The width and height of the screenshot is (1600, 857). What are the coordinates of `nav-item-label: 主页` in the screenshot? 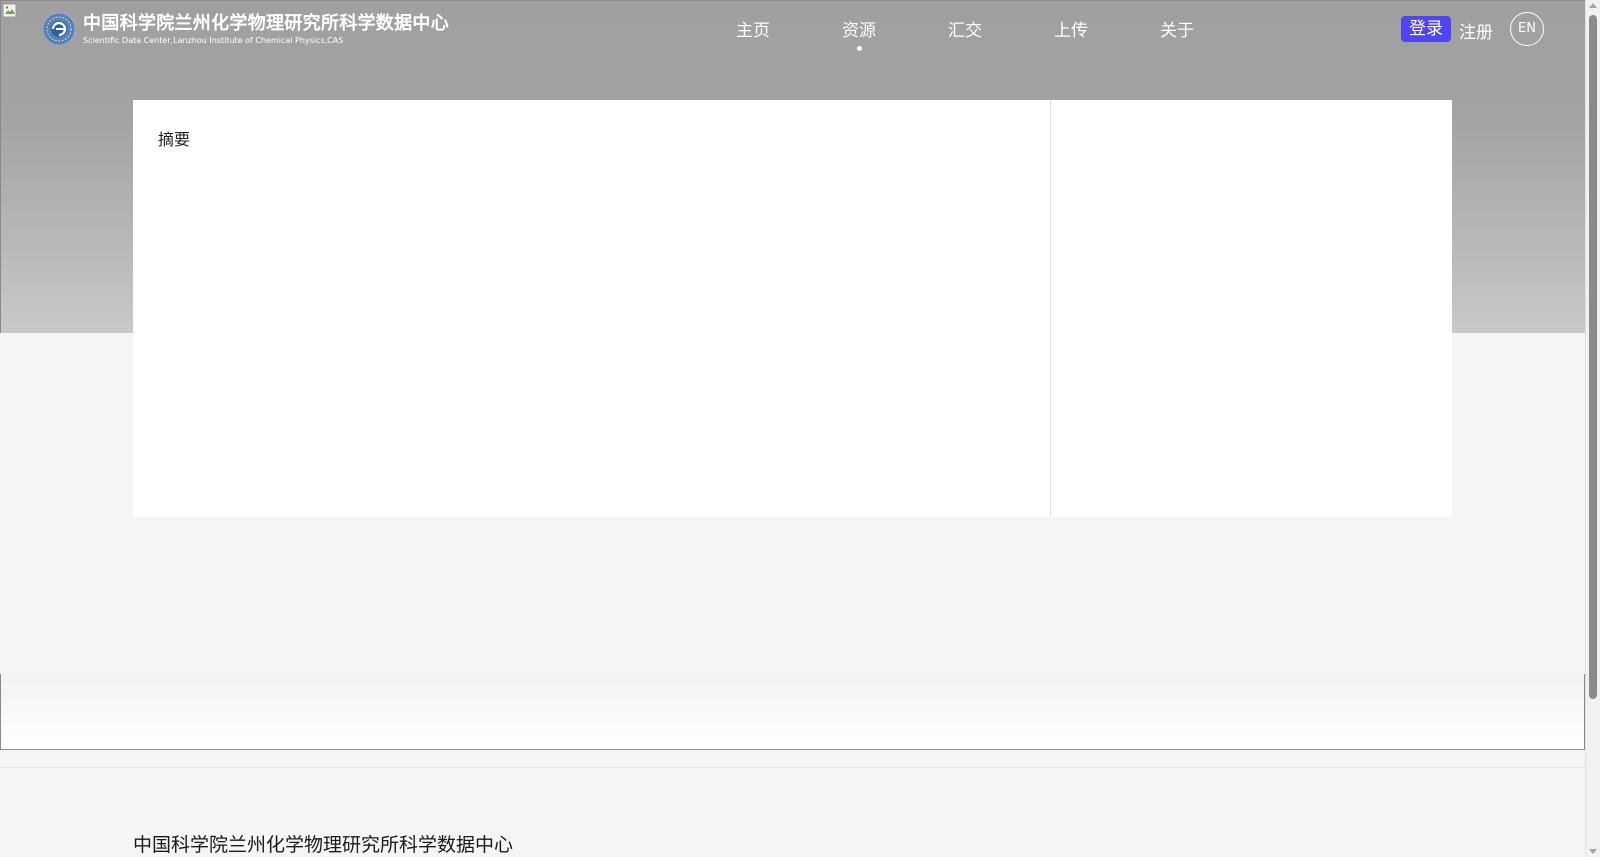 It's located at (753, 31).